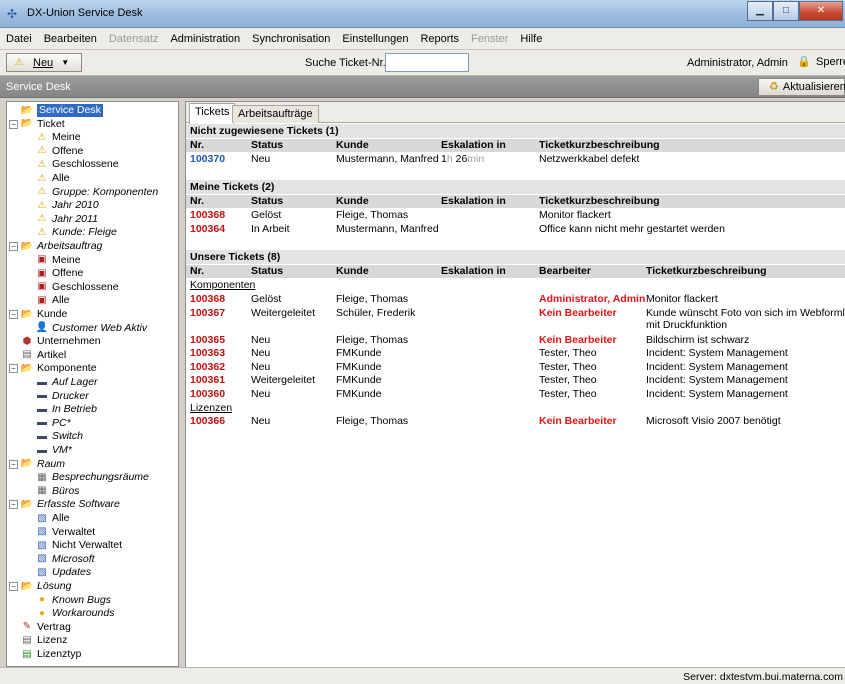 The width and height of the screenshot is (845, 684). I want to click on tree-item: ⚠ Kunde: Fleige, so click(76, 232).